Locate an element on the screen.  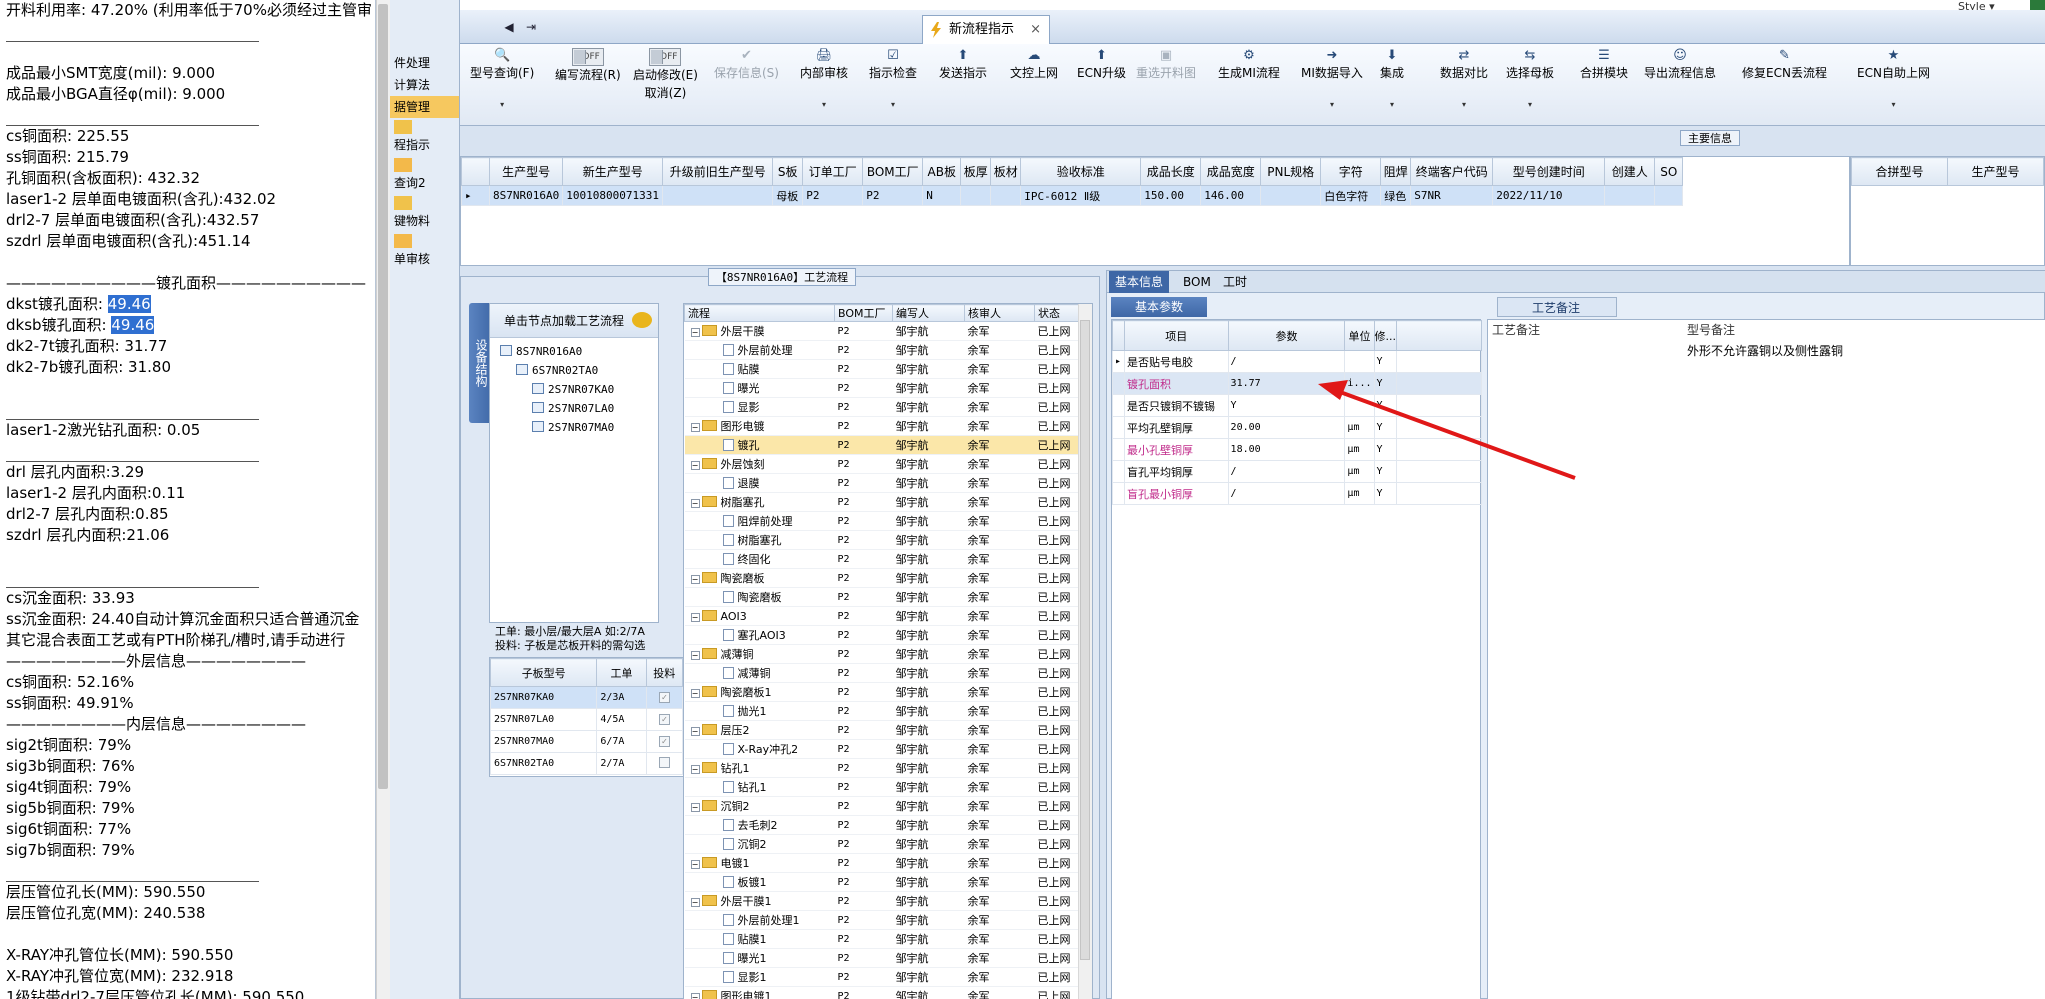
toolbar-button: ⚙ 生成MI流程 is located at coordinates (1249, 85).